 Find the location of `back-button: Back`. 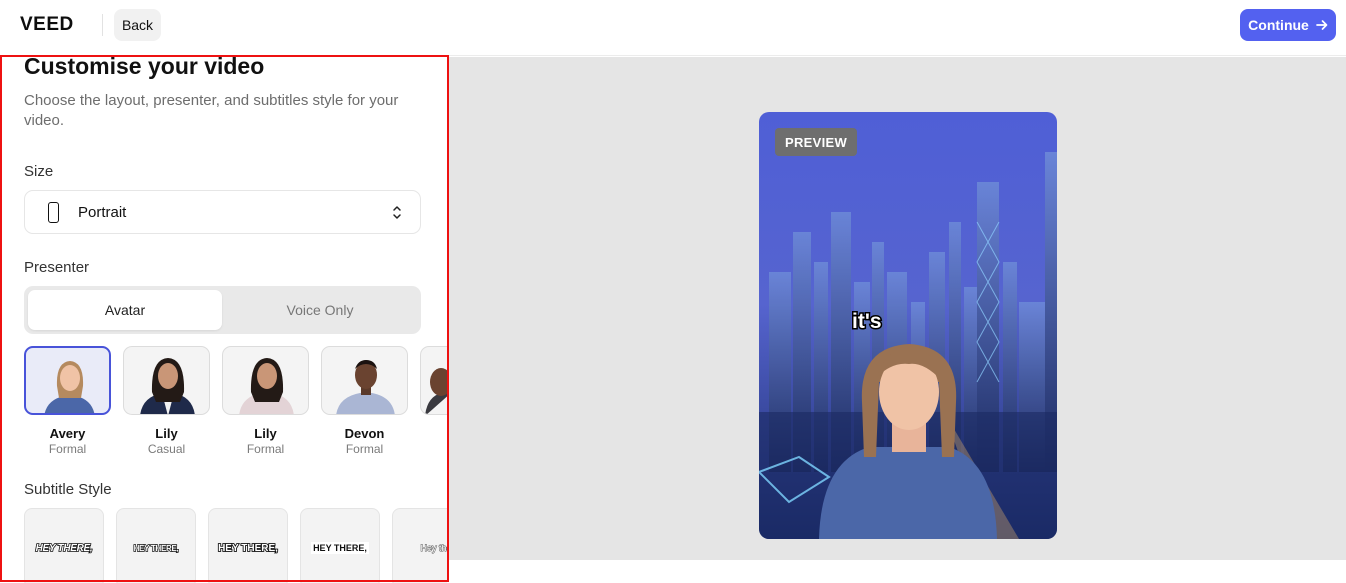

back-button: Back is located at coordinates (137, 25).